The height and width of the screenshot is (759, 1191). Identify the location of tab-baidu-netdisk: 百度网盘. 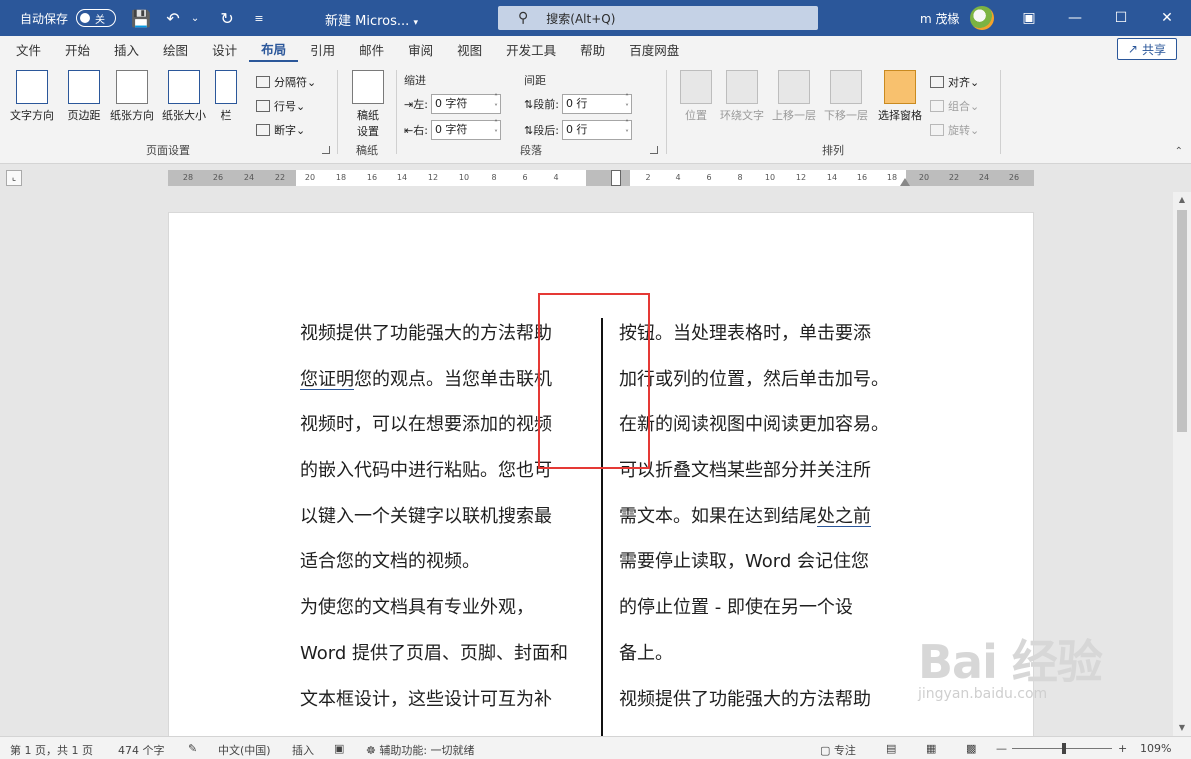
(654, 49).